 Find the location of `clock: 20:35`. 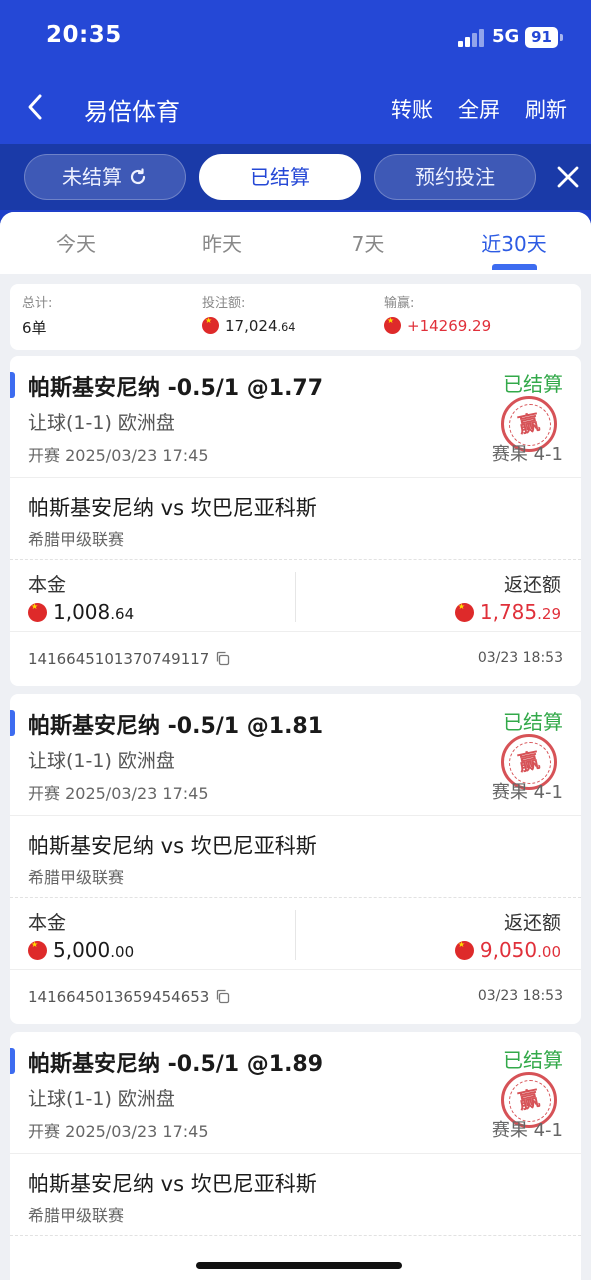

clock: 20:35 is located at coordinates (84, 35).